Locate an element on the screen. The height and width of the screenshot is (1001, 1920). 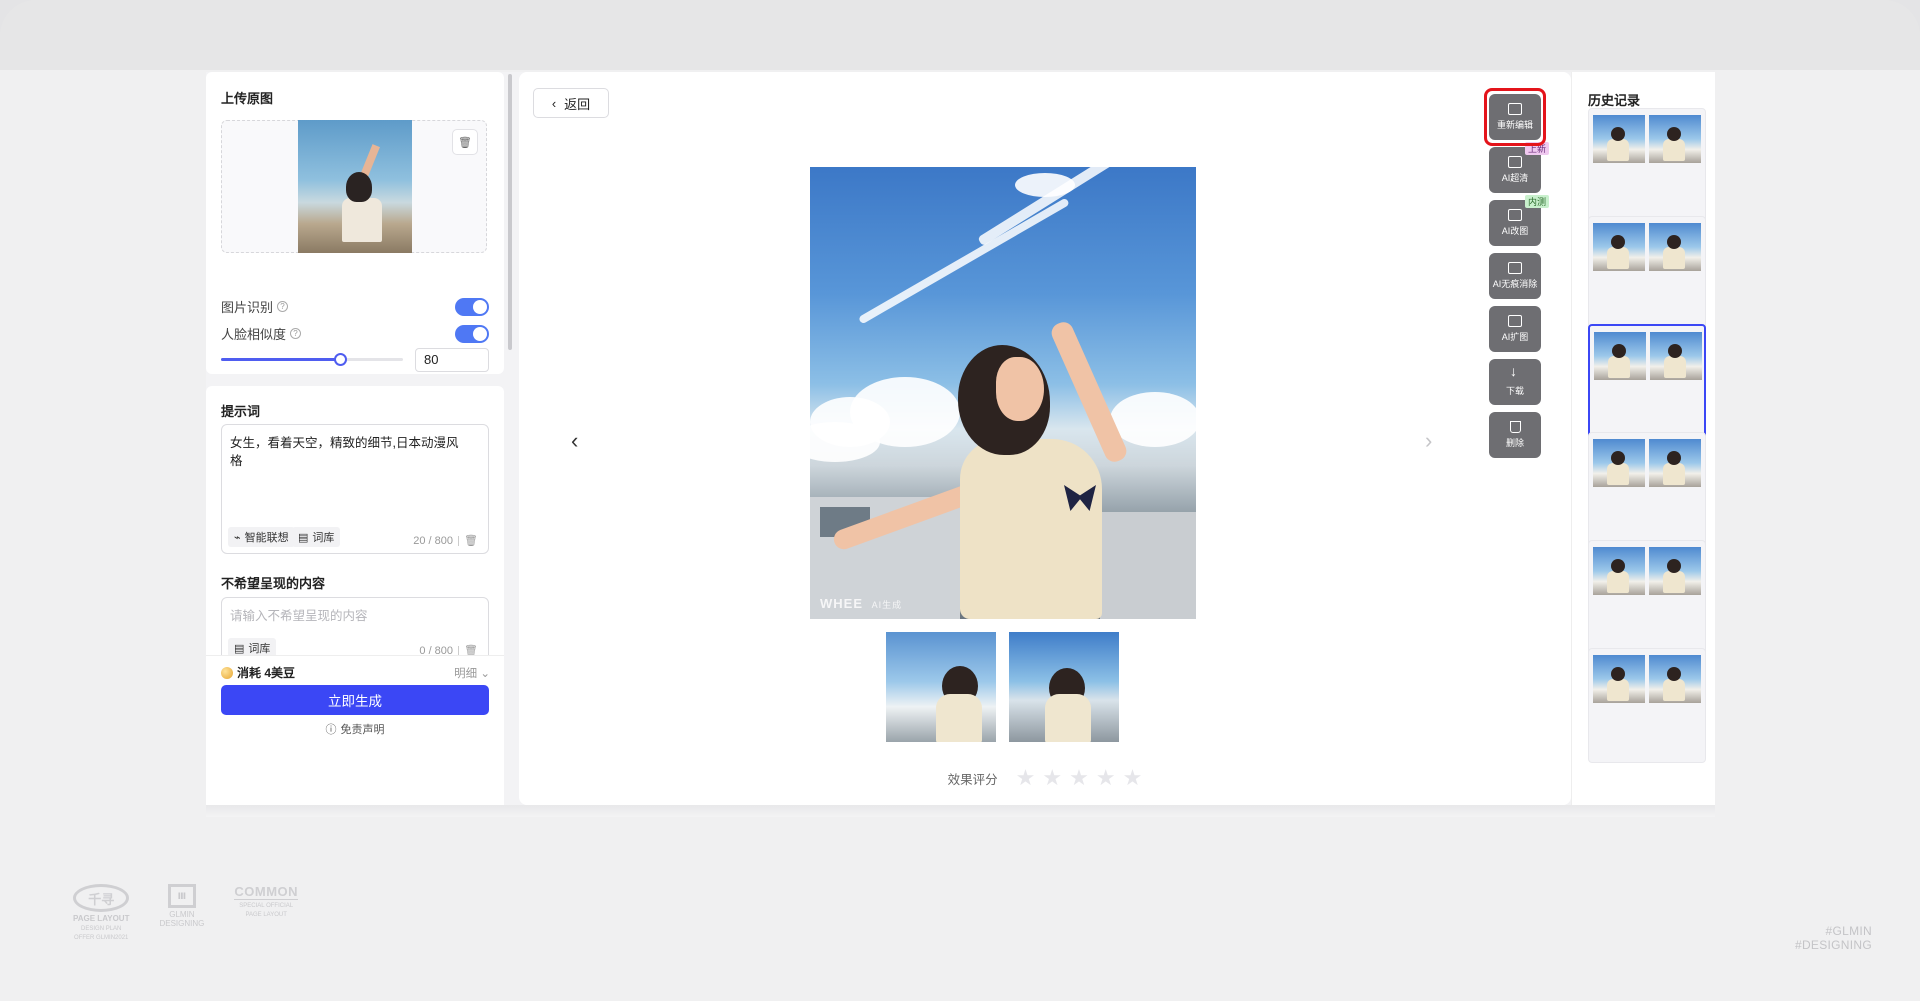
tool-button-6: 删除 is located at coordinates (1515, 435).